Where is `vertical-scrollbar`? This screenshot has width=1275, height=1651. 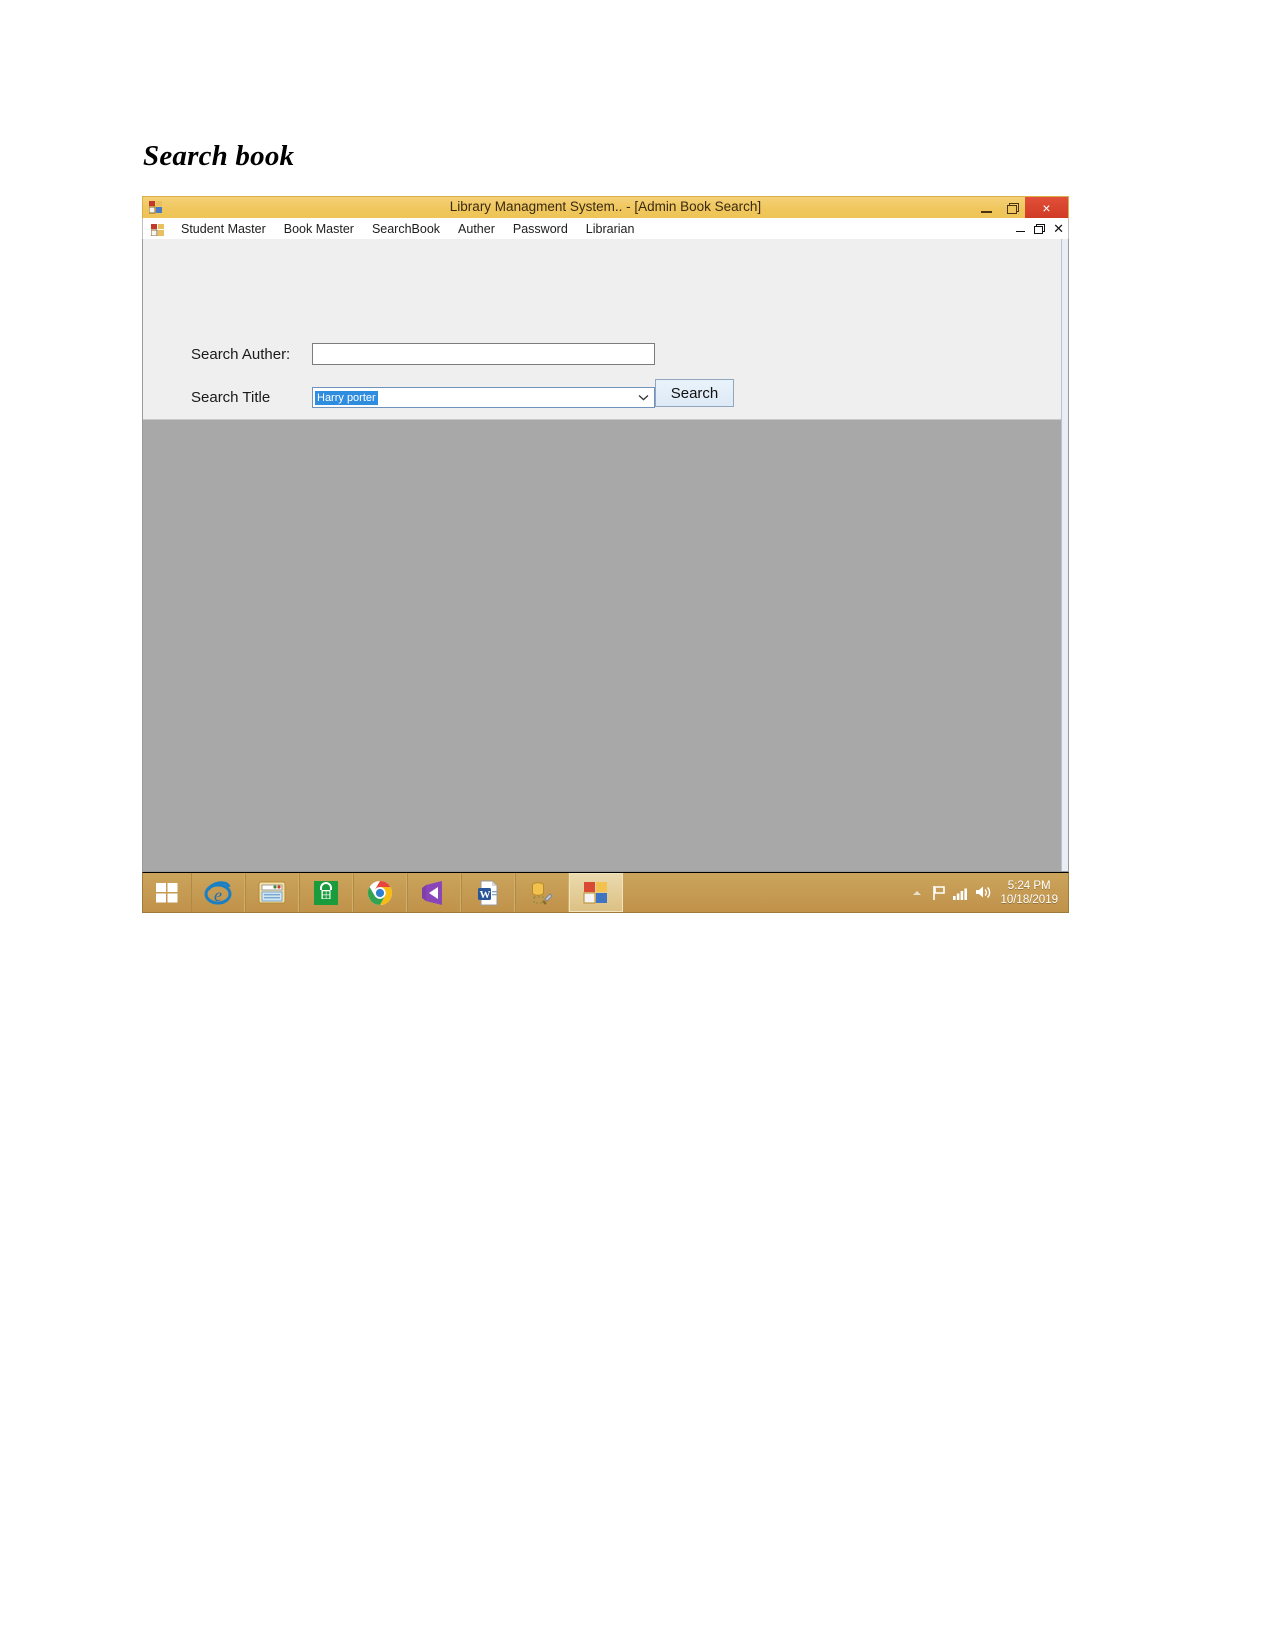 vertical-scrollbar is located at coordinates (1064, 555).